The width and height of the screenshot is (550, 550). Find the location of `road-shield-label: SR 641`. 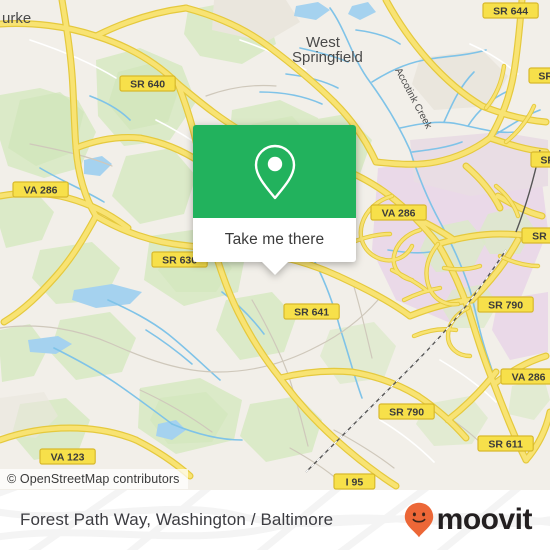

road-shield-label: SR 641 is located at coordinates (311, 313).